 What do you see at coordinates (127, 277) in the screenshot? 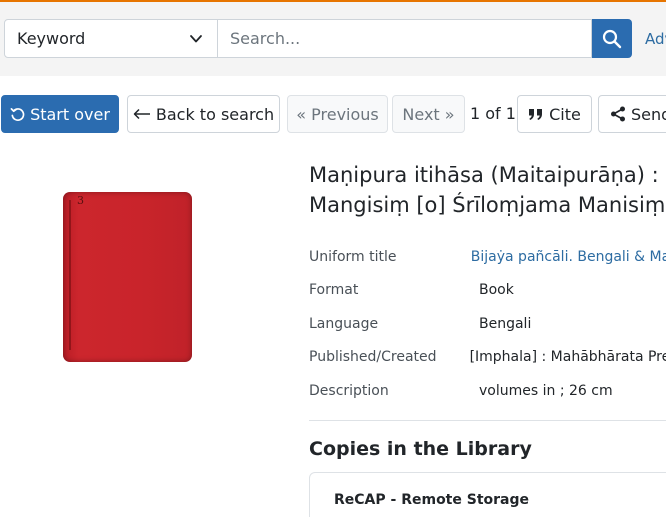
I see `book-cover-image: 3` at bounding box center [127, 277].